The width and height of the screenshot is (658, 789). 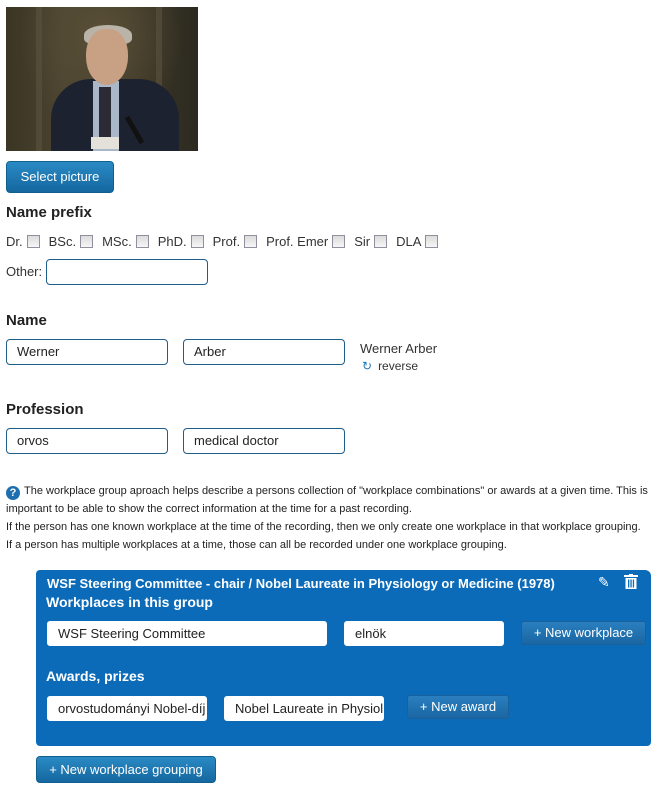 I want to click on prefix-checkbox-sir, so click(x=381, y=241).